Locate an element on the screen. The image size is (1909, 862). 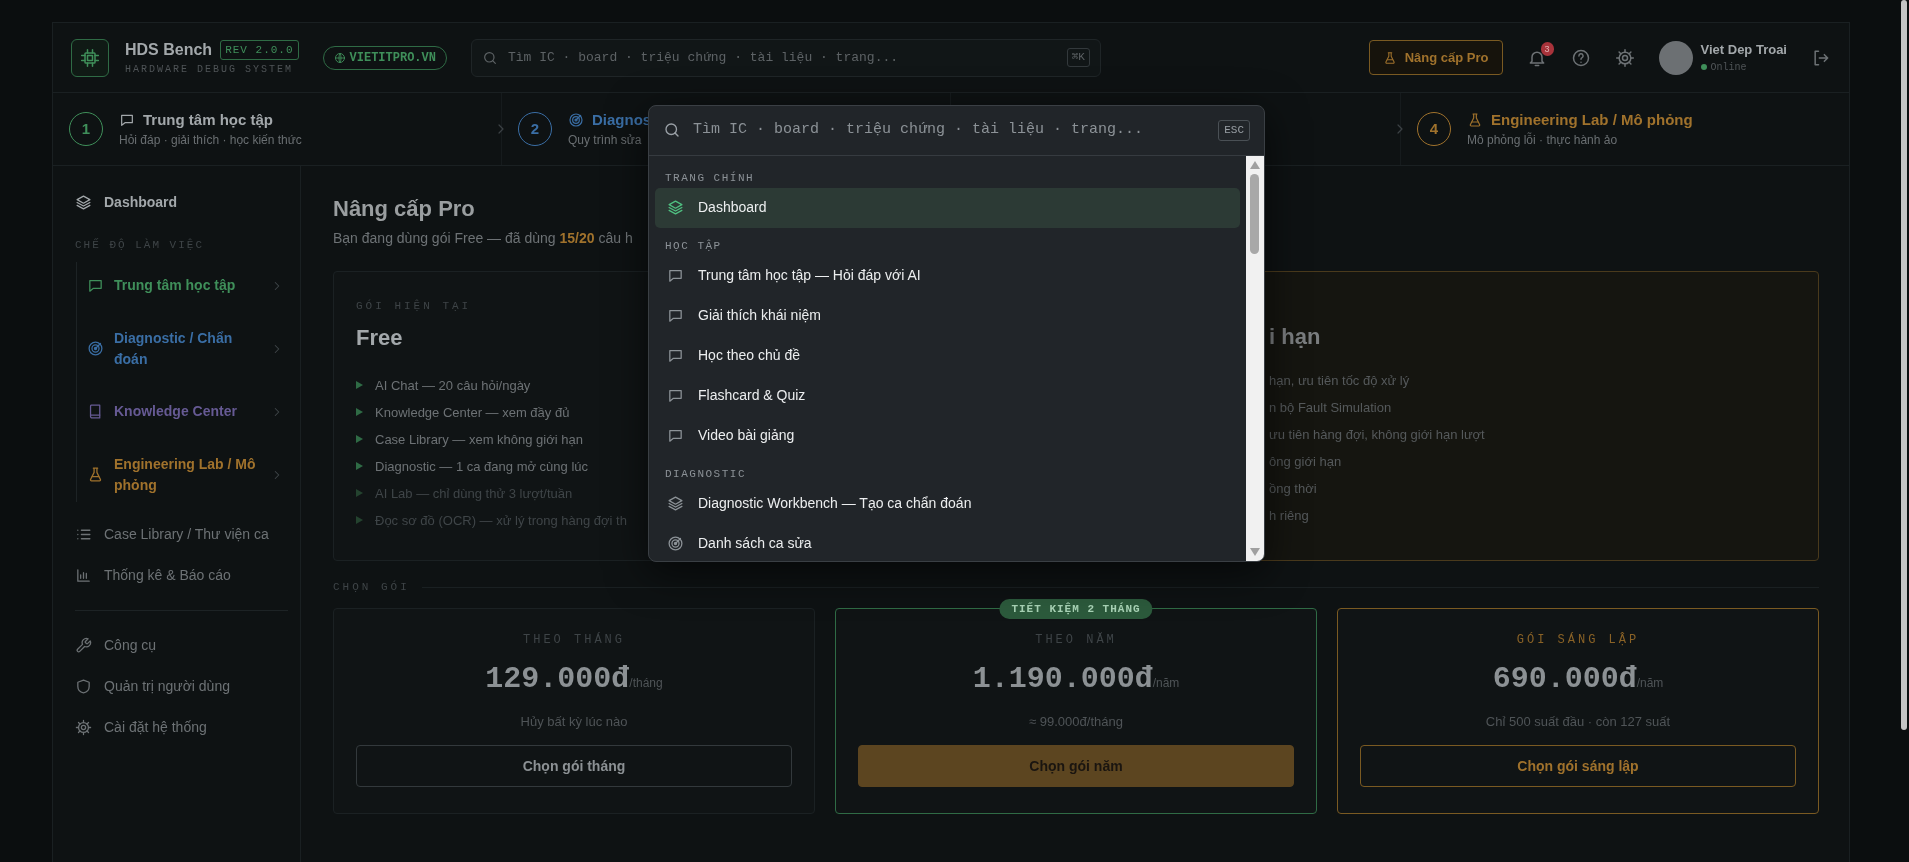
mode-item: Engineering Lab / Mô phỏng is located at coordinates (182, 474).